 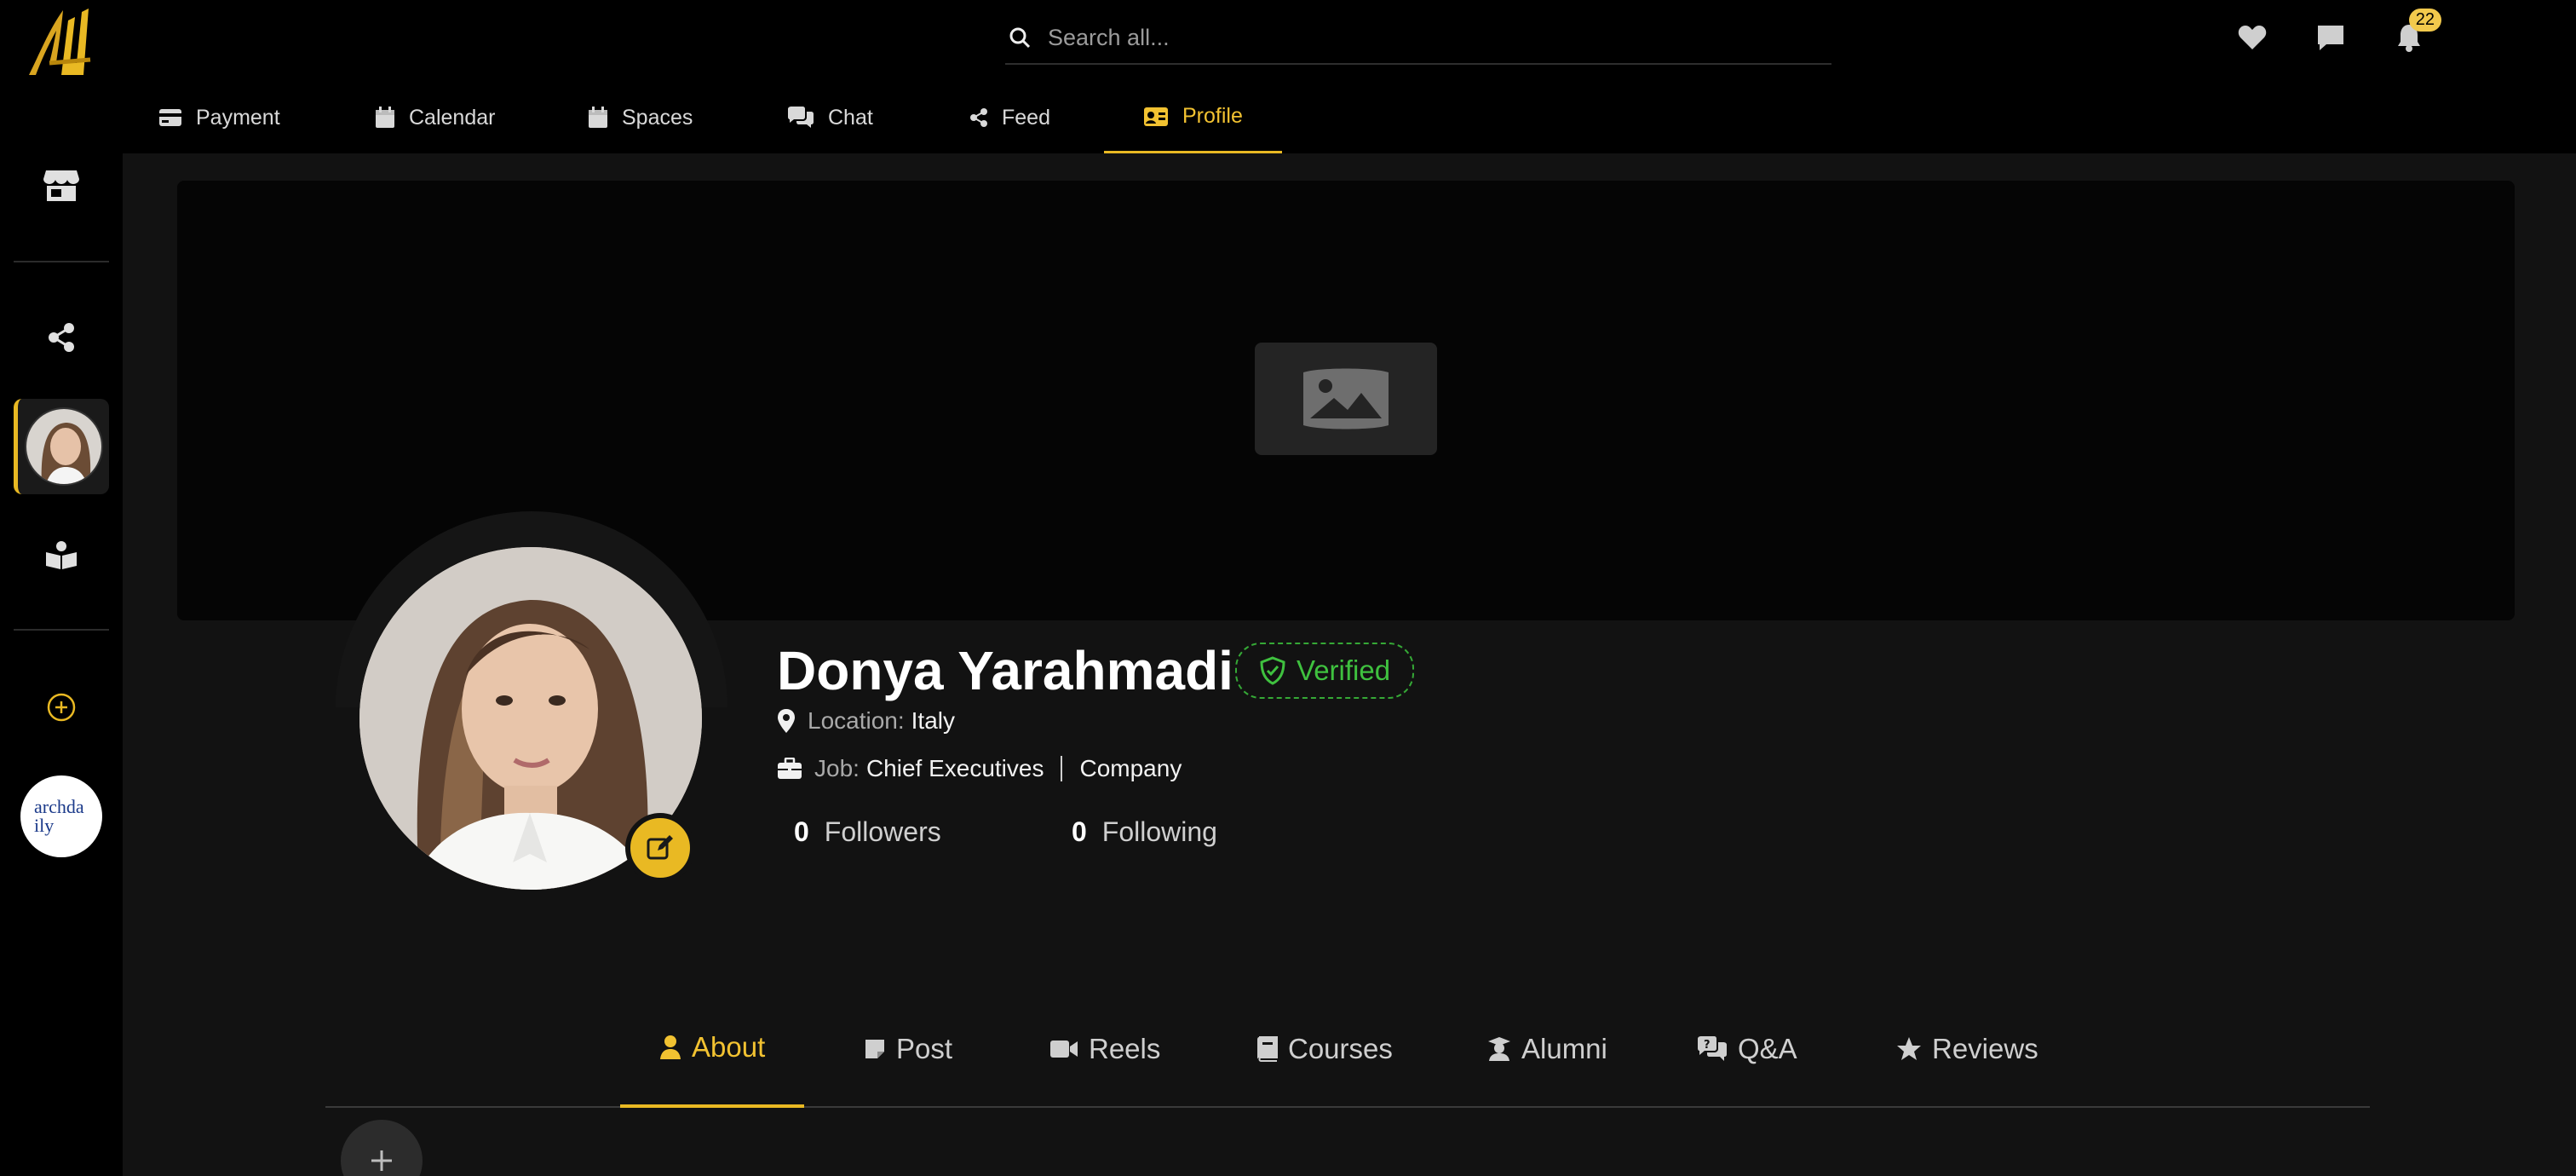 What do you see at coordinates (1156, 116) in the screenshot?
I see `id-card-icon` at bounding box center [1156, 116].